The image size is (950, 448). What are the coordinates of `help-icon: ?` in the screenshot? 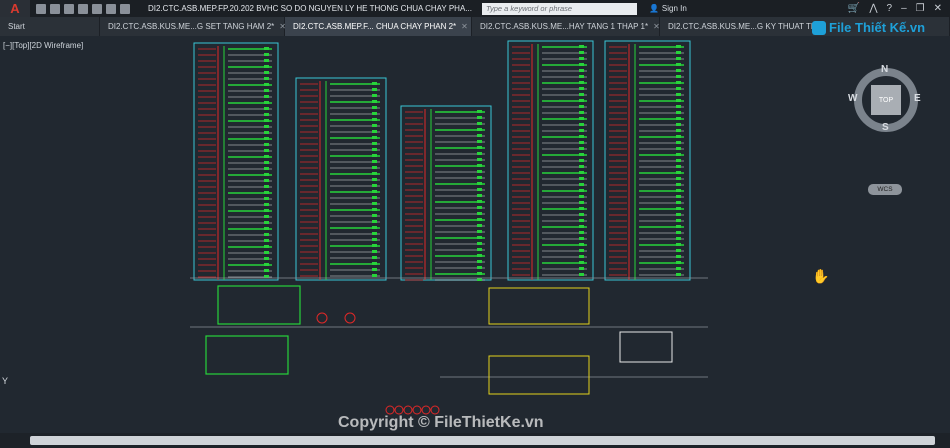 It's located at (890, 8).